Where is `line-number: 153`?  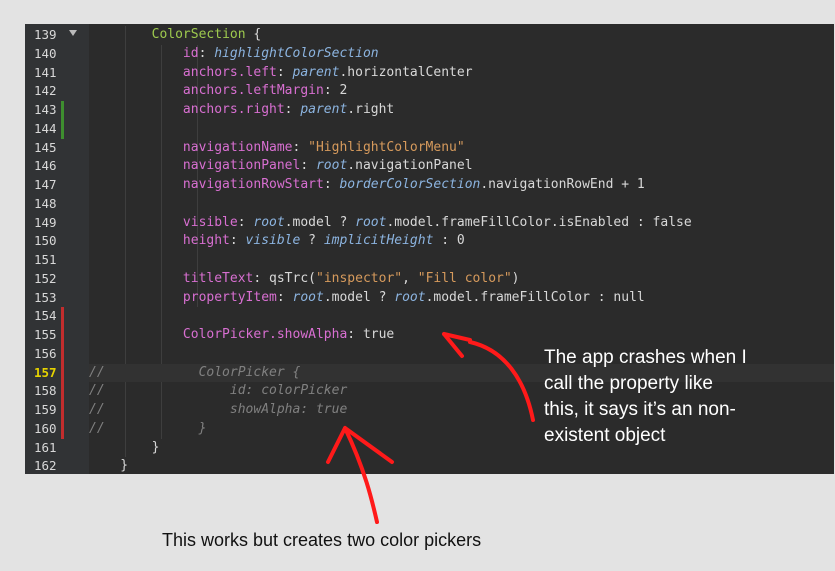 line-number: 153 is located at coordinates (45, 297).